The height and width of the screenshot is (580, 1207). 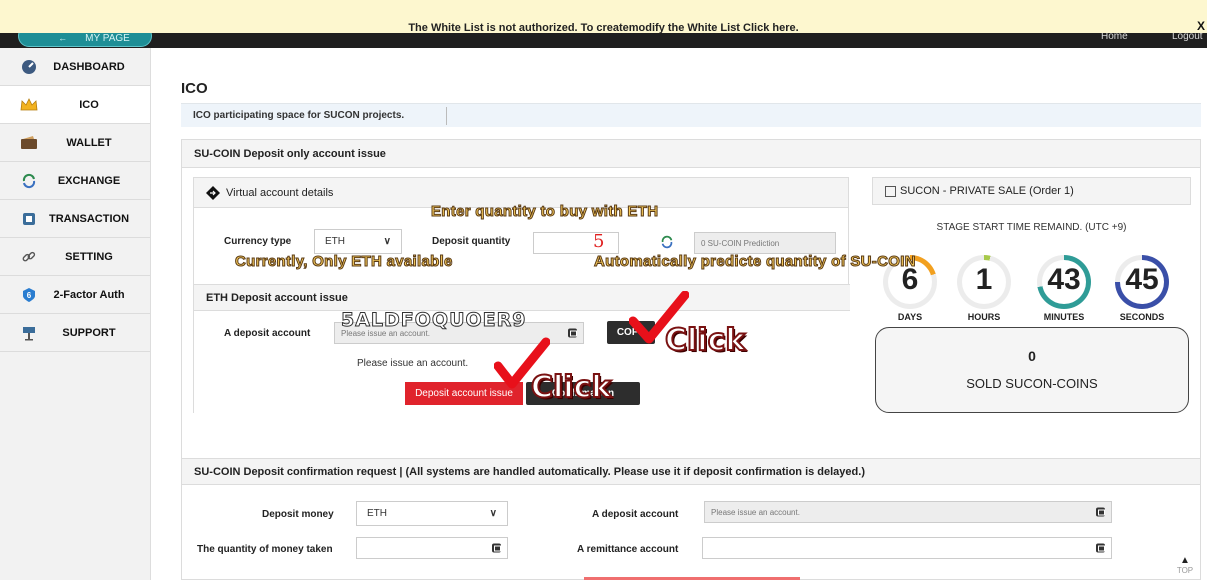 I want to click on currency-type-label: Currency type, so click(x=258, y=241).